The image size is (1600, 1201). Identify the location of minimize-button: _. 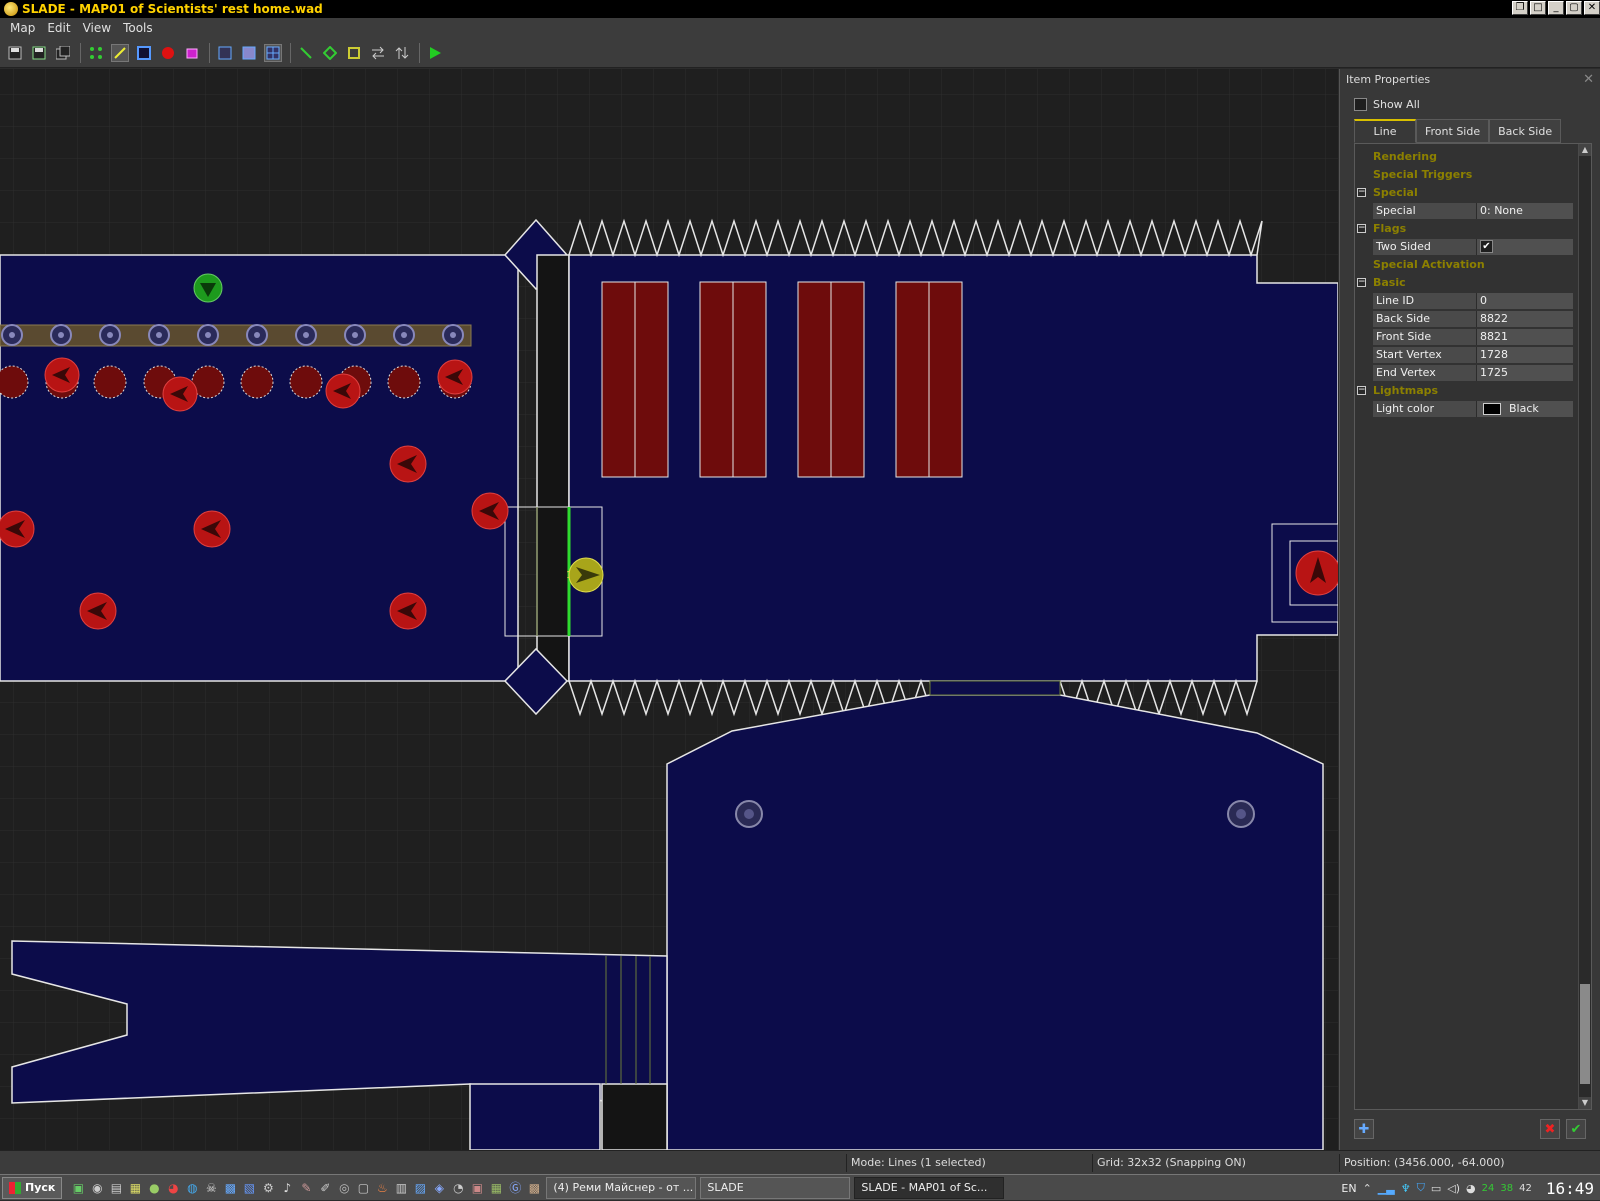
(1556, 8).